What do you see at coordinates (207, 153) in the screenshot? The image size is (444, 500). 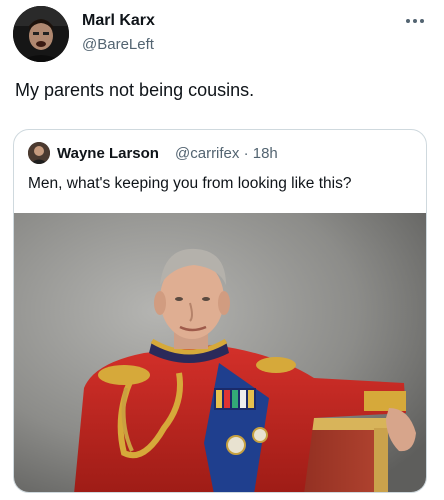 I see `quoted-author-handle: @carrifex` at bounding box center [207, 153].